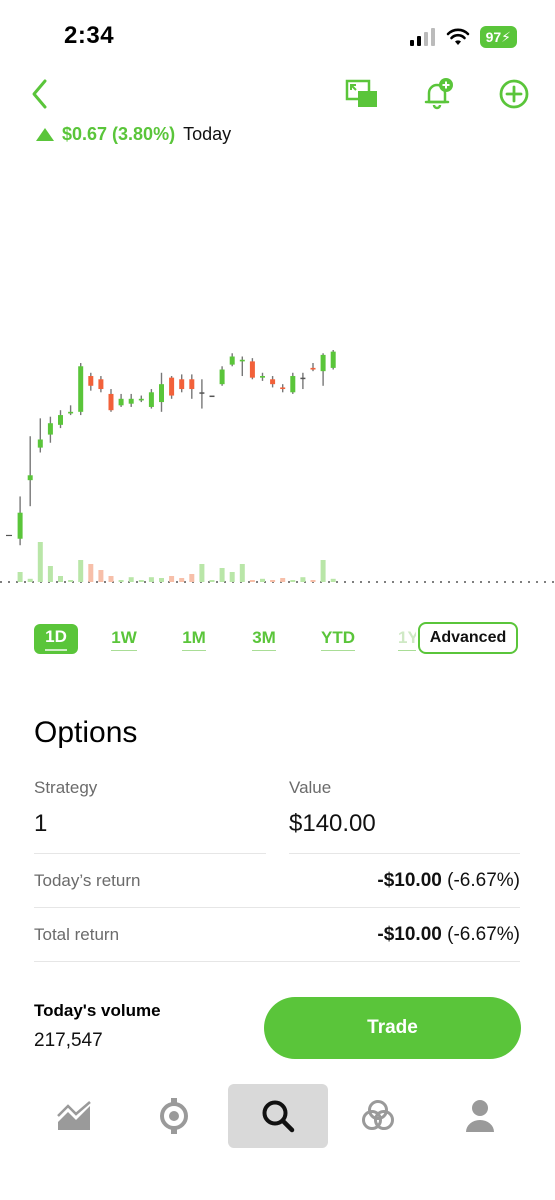  I want to click on up-arrow-icon, so click(45, 134).